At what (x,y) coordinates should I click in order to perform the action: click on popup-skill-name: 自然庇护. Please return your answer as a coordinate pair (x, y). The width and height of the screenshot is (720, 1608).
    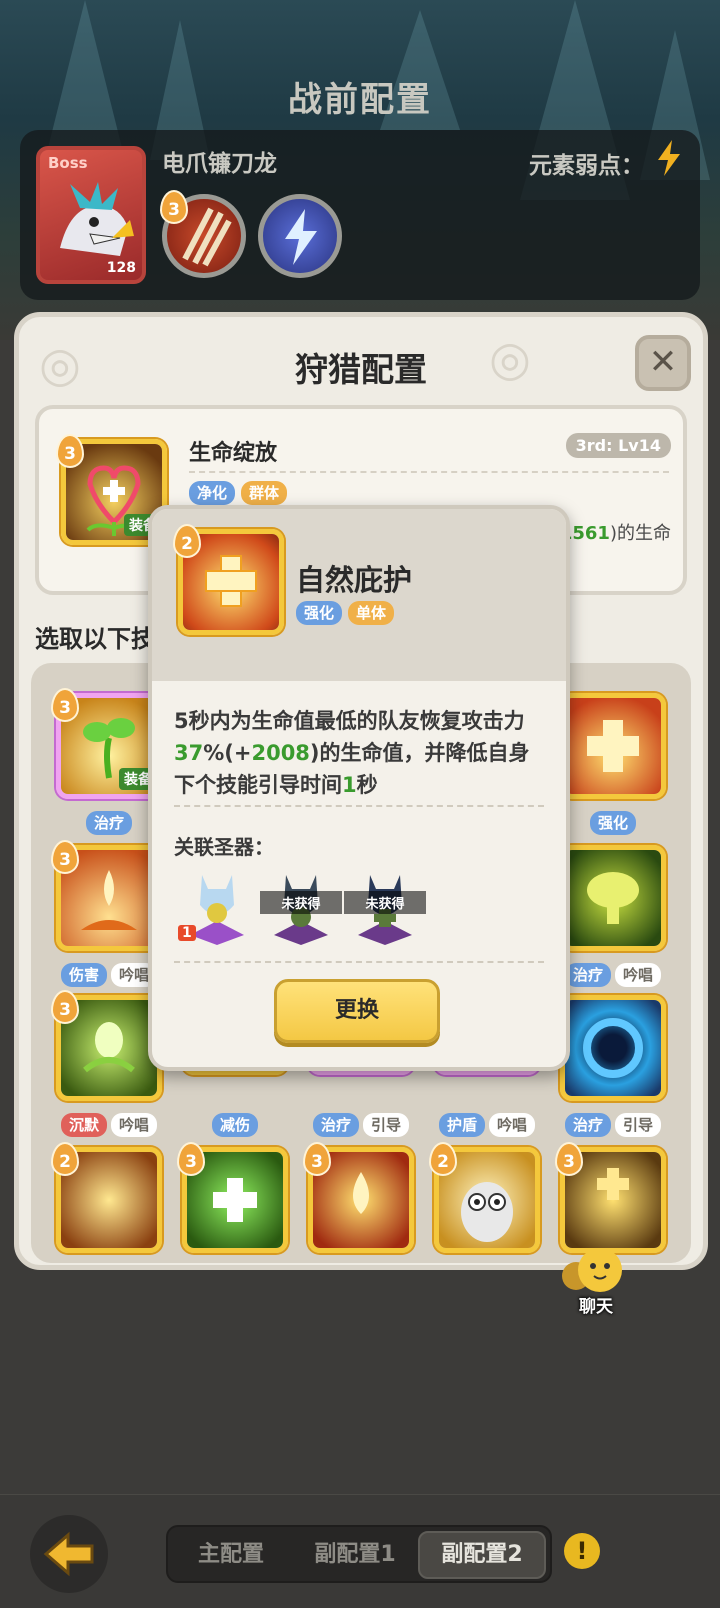
    Looking at the image, I should click on (354, 580).